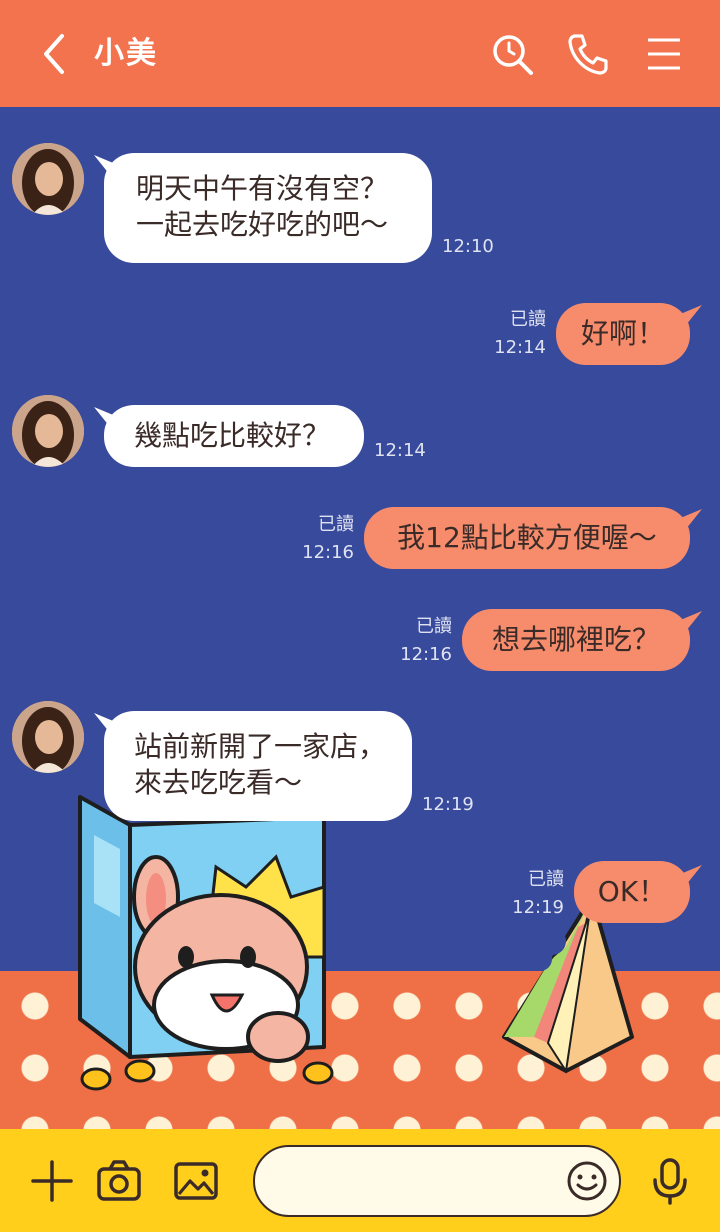 The height and width of the screenshot is (1232, 720). I want to click on message-bubble-outgoing: 想去哪裡吃？, so click(576, 640).